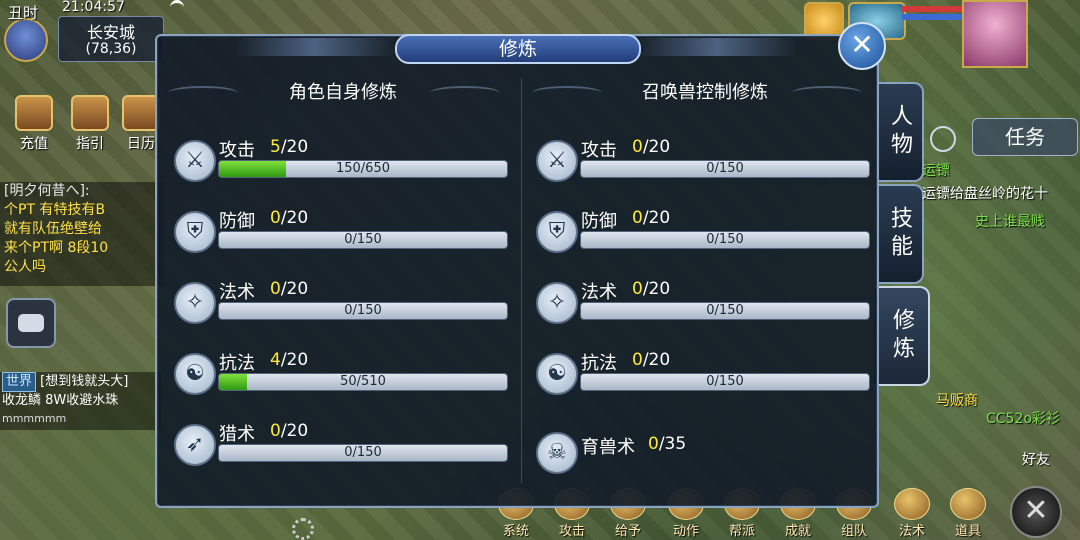 This screenshot has height=540, width=1080. I want to click on world-chat-panel: 世界 [想到钱就头大] 收龙鳞 8W收避水珠 mmmmmm, so click(81, 401).